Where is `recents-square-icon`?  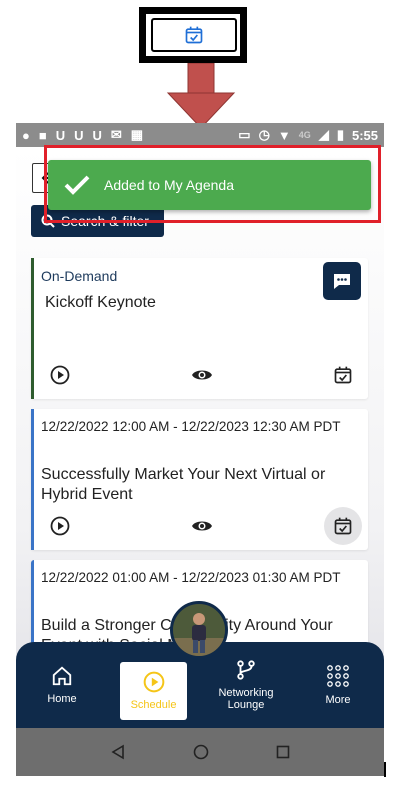 recents-square-icon is located at coordinates (283, 752).